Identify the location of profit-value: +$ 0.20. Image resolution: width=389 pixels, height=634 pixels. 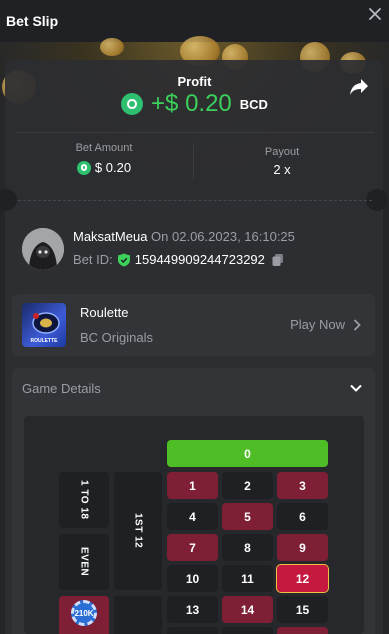
(191, 103).